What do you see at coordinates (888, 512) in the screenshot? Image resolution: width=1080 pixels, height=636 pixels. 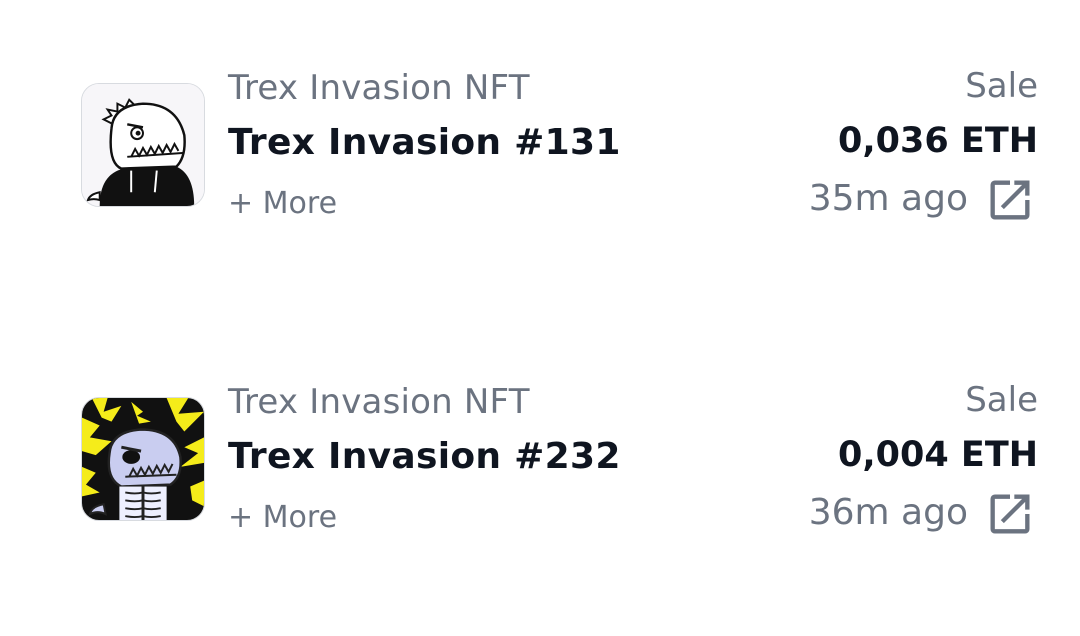 I see `timestamp: 36m ago` at bounding box center [888, 512].